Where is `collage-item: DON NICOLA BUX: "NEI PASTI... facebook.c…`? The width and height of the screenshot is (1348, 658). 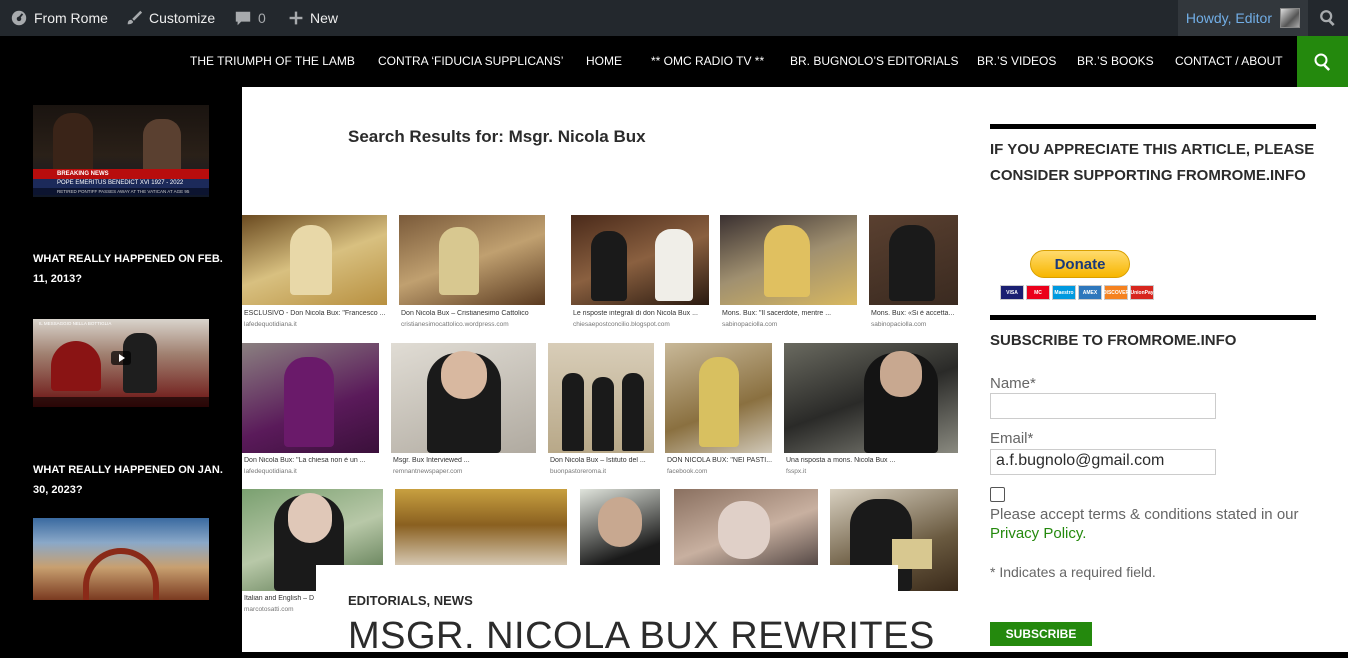 collage-item: DON NICOLA BUX: "NEI PASTI... facebook.c… is located at coordinates (718, 410).